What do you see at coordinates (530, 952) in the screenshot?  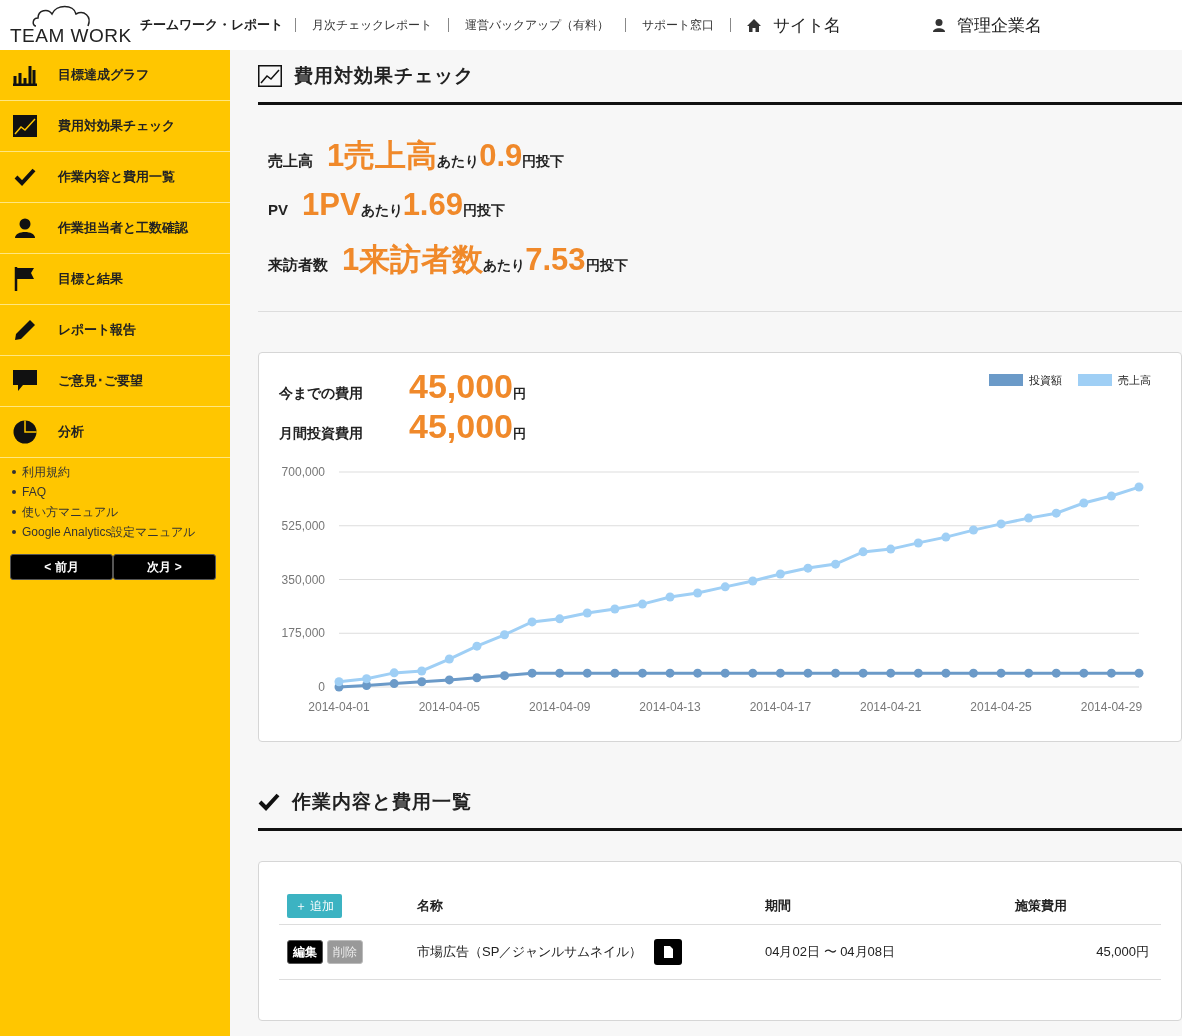 I see `table-cell: 市場広告（SP／ジャンルサムネイル）` at bounding box center [530, 952].